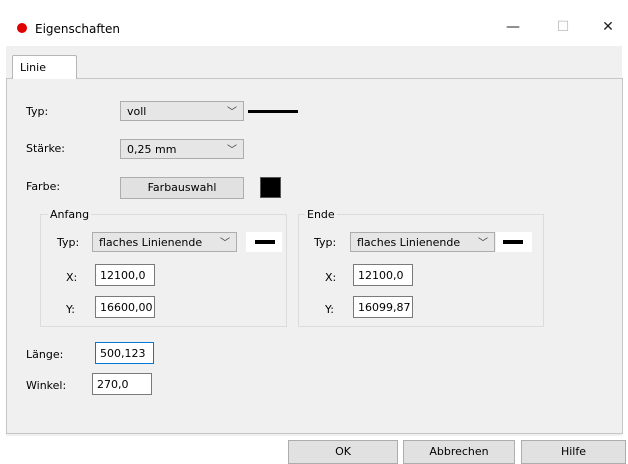 The width and height of the screenshot is (628, 464). Describe the element at coordinates (573, 452) in the screenshot. I see `hilfe-button: Hilfe` at that location.